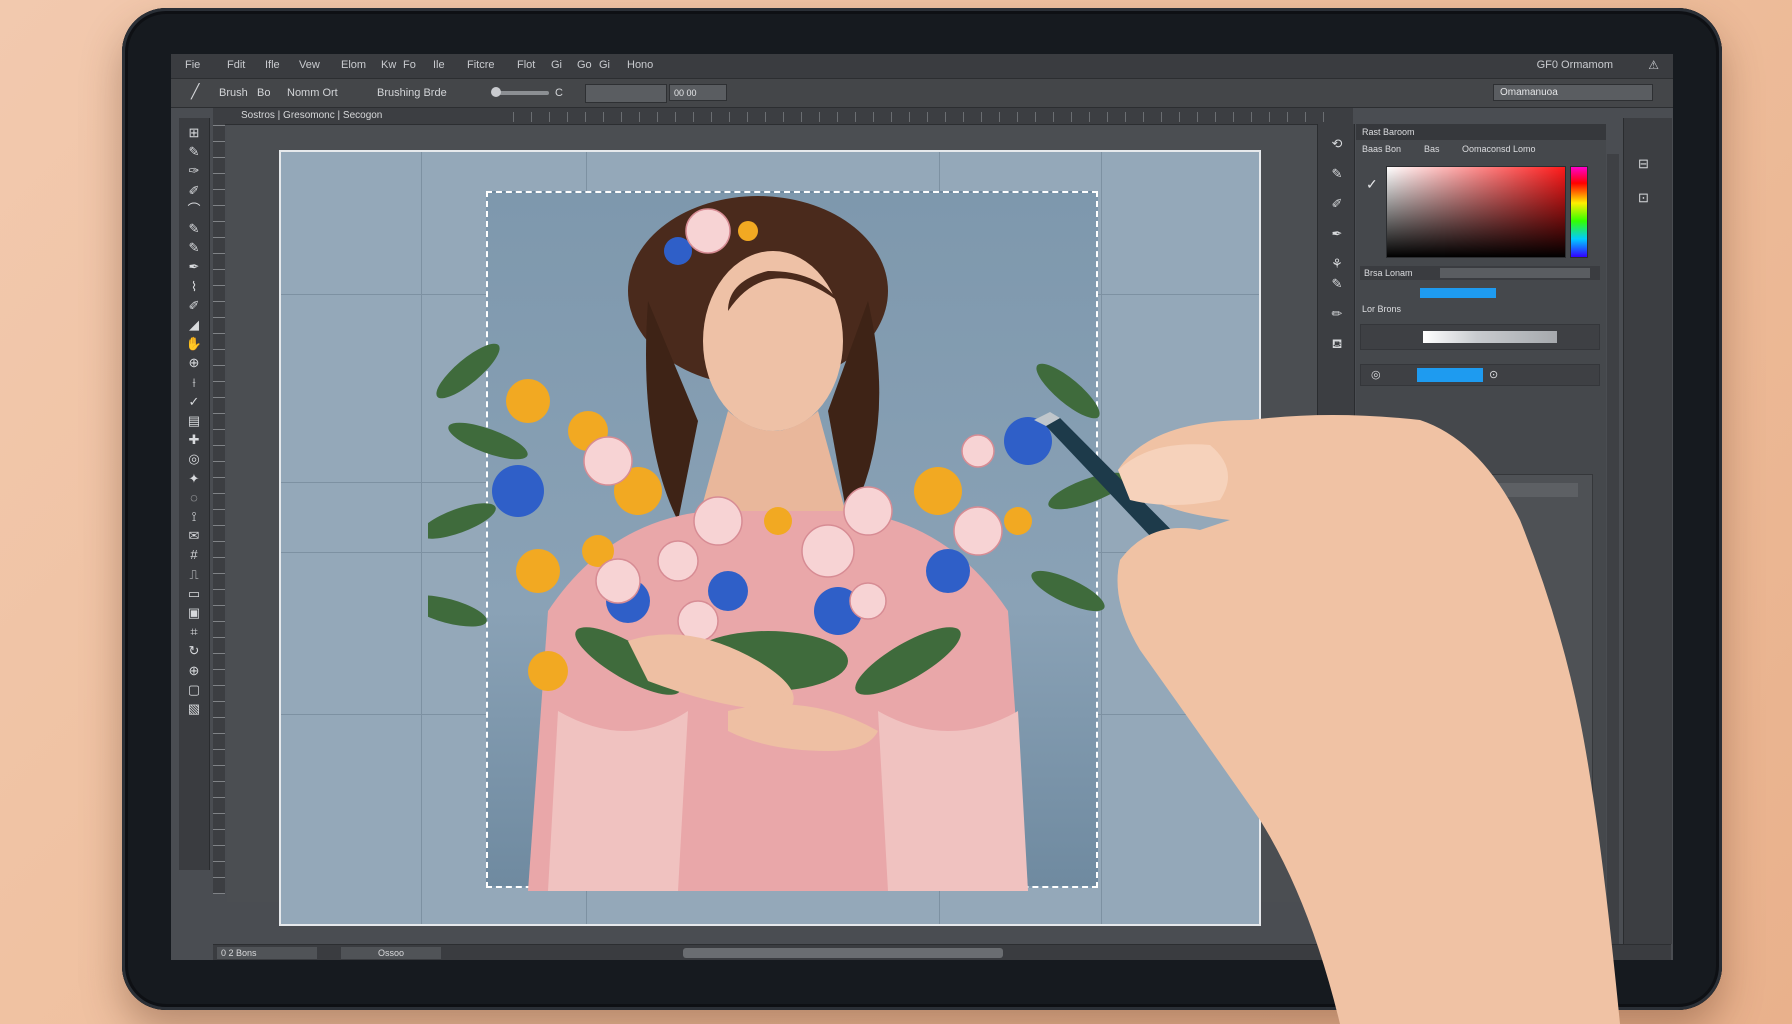 The height and width of the screenshot is (1024, 1792). Describe the element at coordinates (194, 479) in the screenshot. I see `burn-tool: ✦` at that location.